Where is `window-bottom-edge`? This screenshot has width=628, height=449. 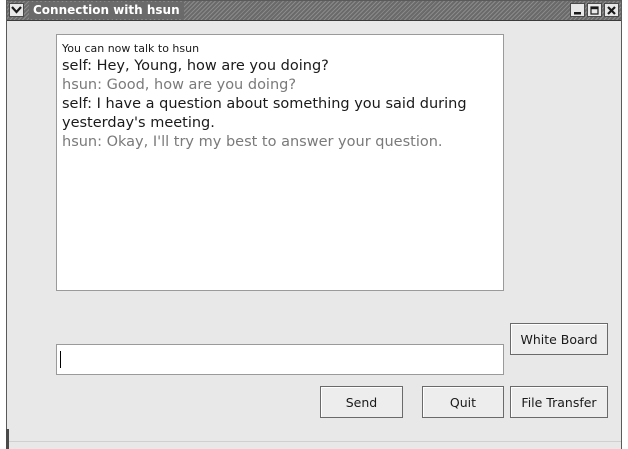 window-bottom-edge is located at coordinates (314, 445).